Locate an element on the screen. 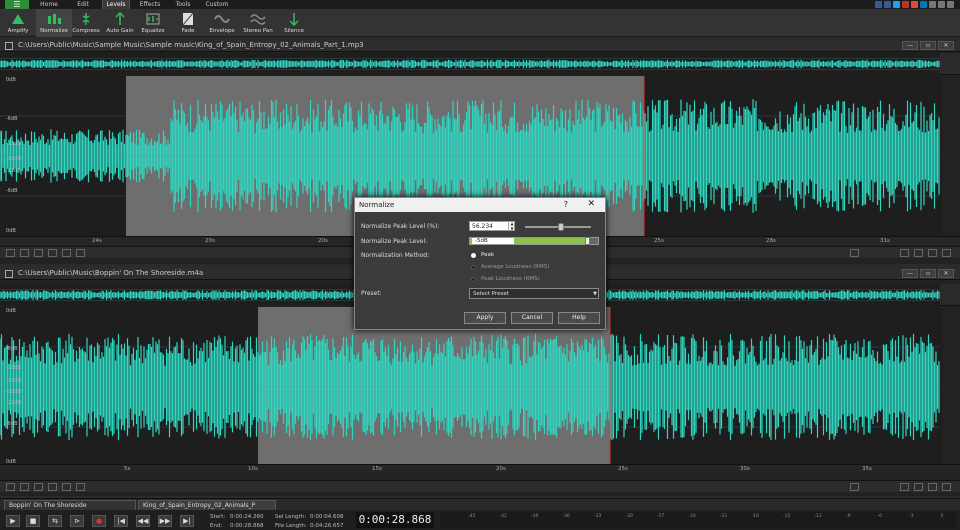  apply-button: Apply is located at coordinates (485, 318).